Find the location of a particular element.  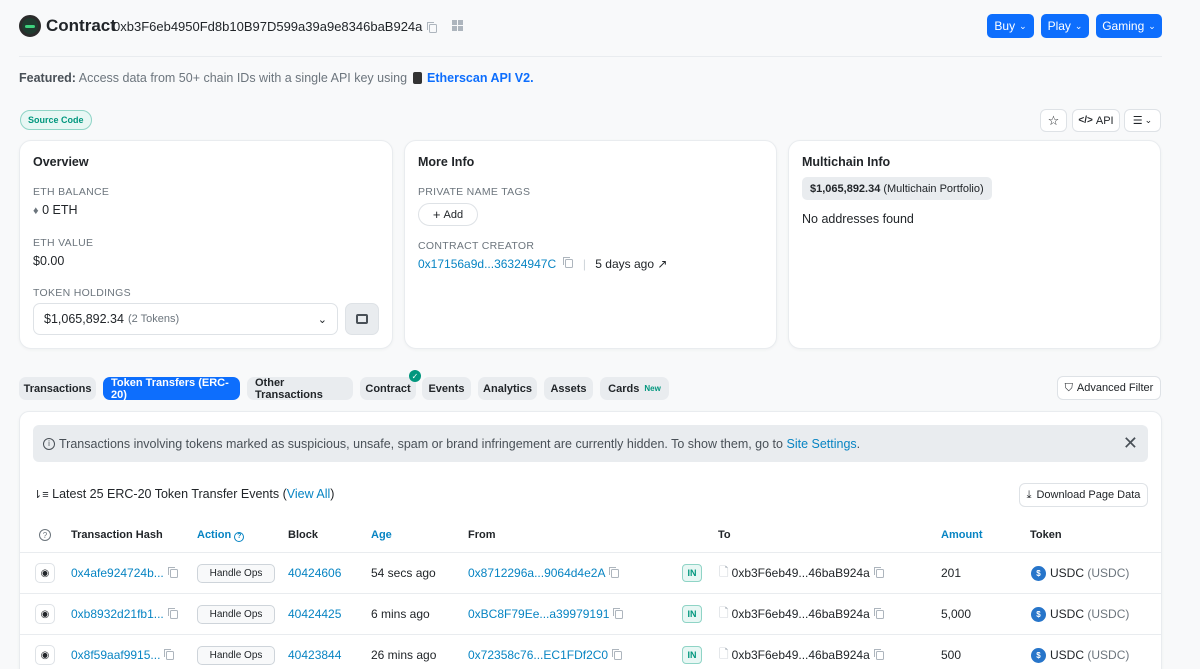

col-action: Action ? is located at coordinates (221, 535).